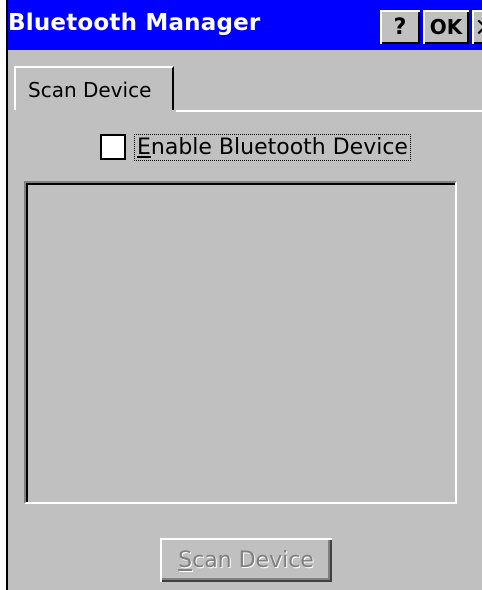  What do you see at coordinates (329, 111) in the screenshot?
I see `tab-strip-divider` at bounding box center [329, 111].